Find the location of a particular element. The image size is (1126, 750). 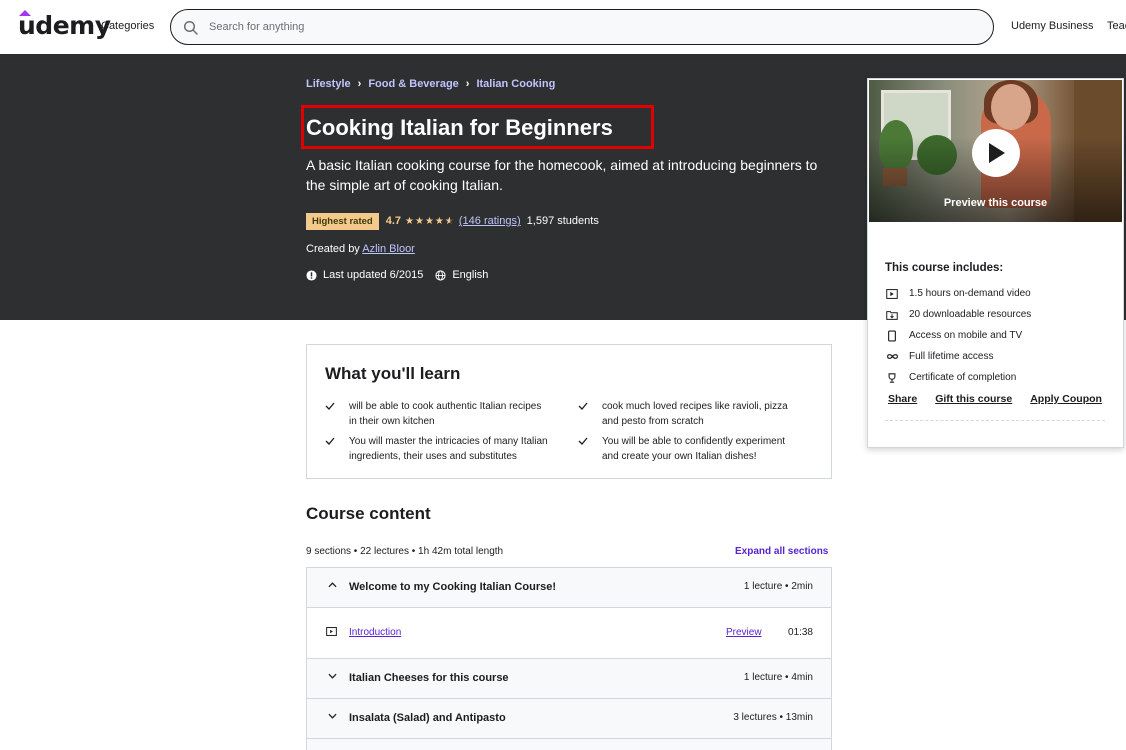

includes-item: Certificate of completion is located at coordinates (958, 377).